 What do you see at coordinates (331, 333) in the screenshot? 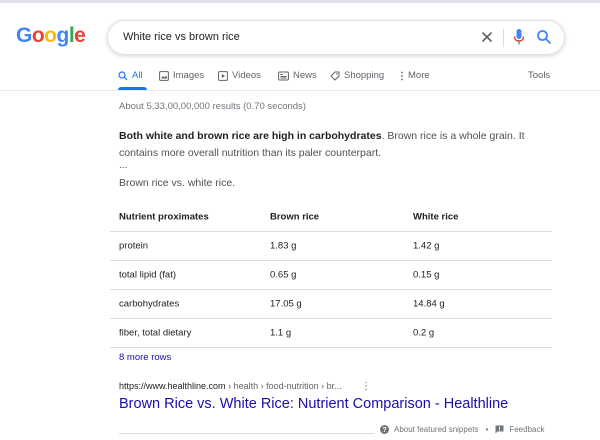
I see `table-row: fiber, total dietary 1.1 g 0.2 g` at bounding box center [331, 333].